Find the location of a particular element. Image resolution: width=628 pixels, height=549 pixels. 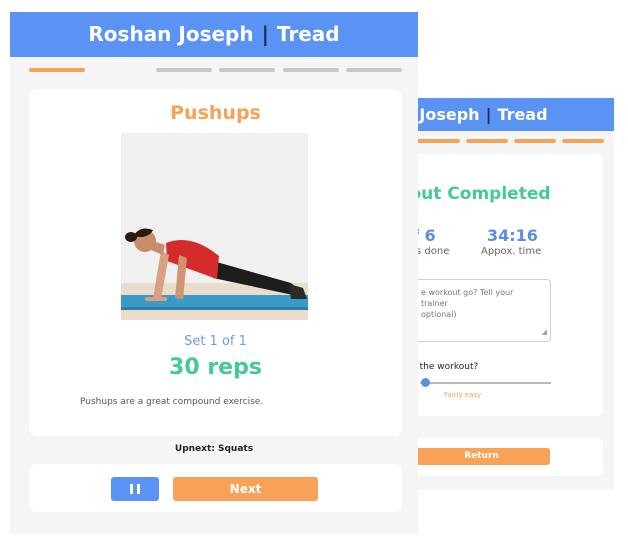

feedback-placeholder-line: e workout go? Tell your trainer is located at coordinates (467, 298).